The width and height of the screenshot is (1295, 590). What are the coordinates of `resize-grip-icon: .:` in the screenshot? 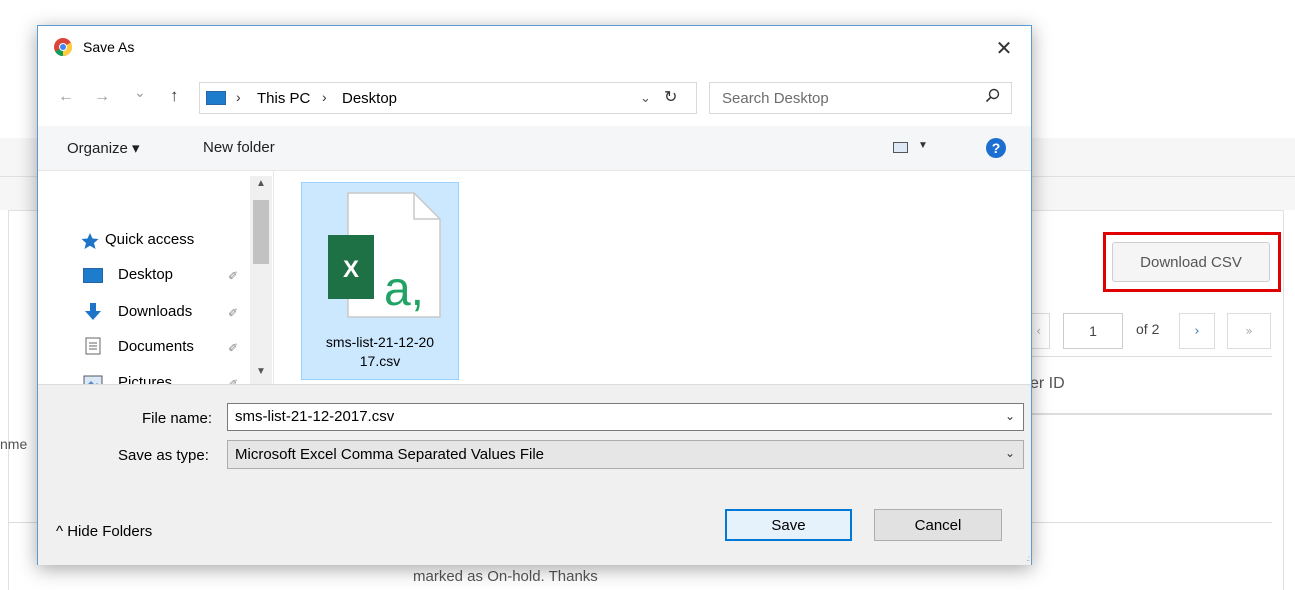 It's located at (1029, 558).